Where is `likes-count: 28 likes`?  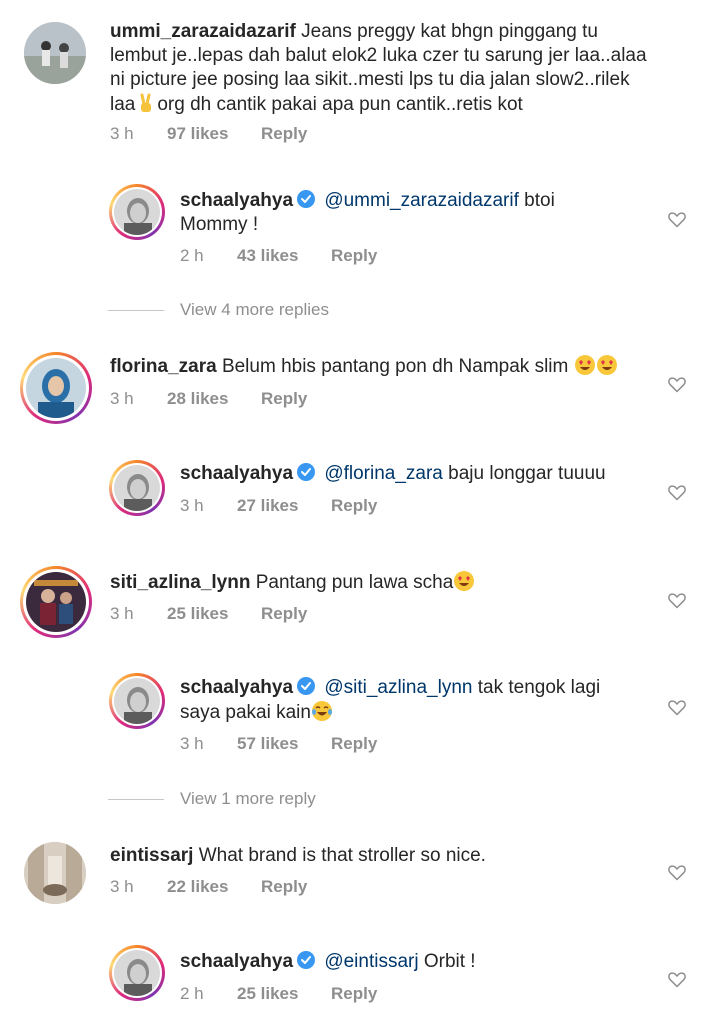 likes-count: 28 likes is located at coordinates (197, 399).